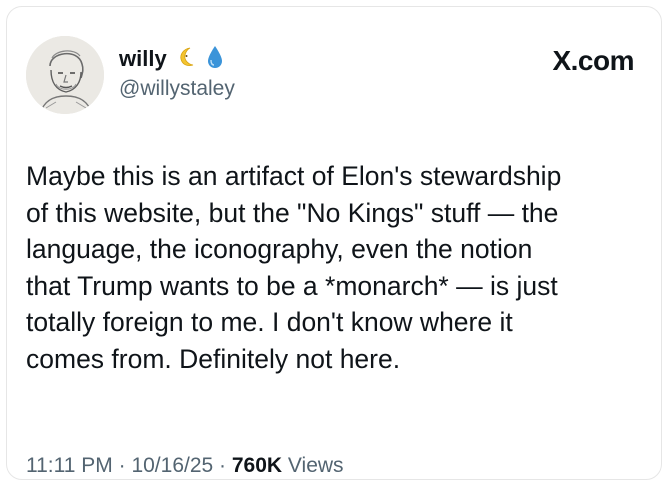 The height and width of the screenshot is (487, 670). I want to click on user-handle: @willystaley, so click(177, 89).